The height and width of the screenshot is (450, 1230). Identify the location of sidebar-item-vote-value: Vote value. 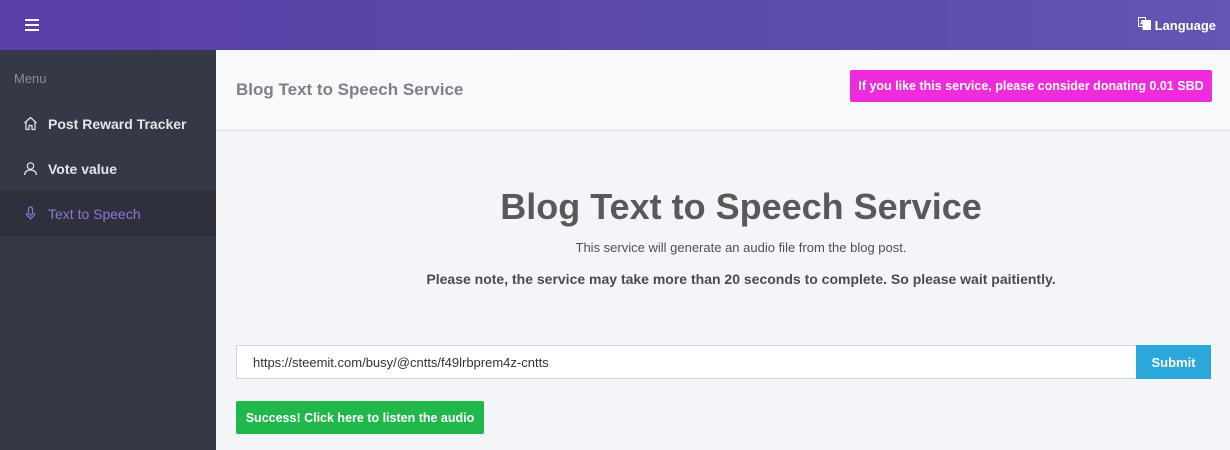
(108, 168).